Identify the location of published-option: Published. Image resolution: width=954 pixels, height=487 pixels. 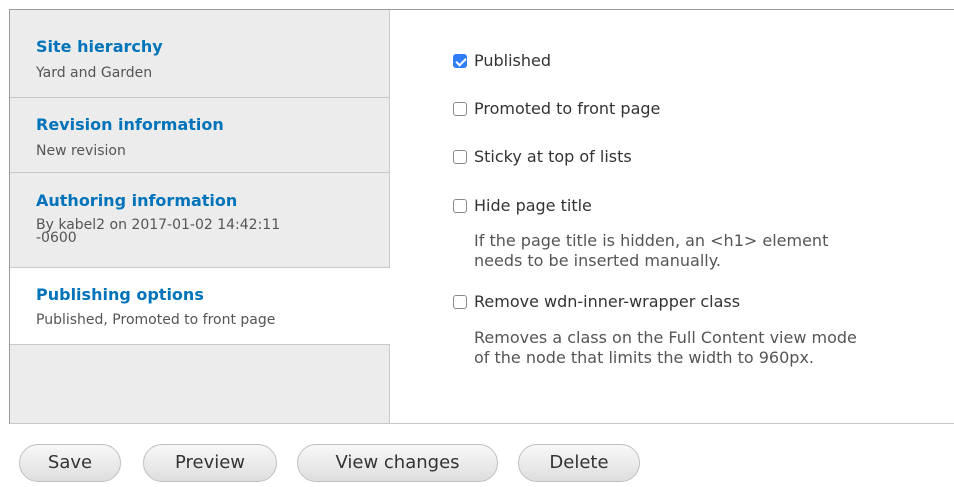
(502, 60).